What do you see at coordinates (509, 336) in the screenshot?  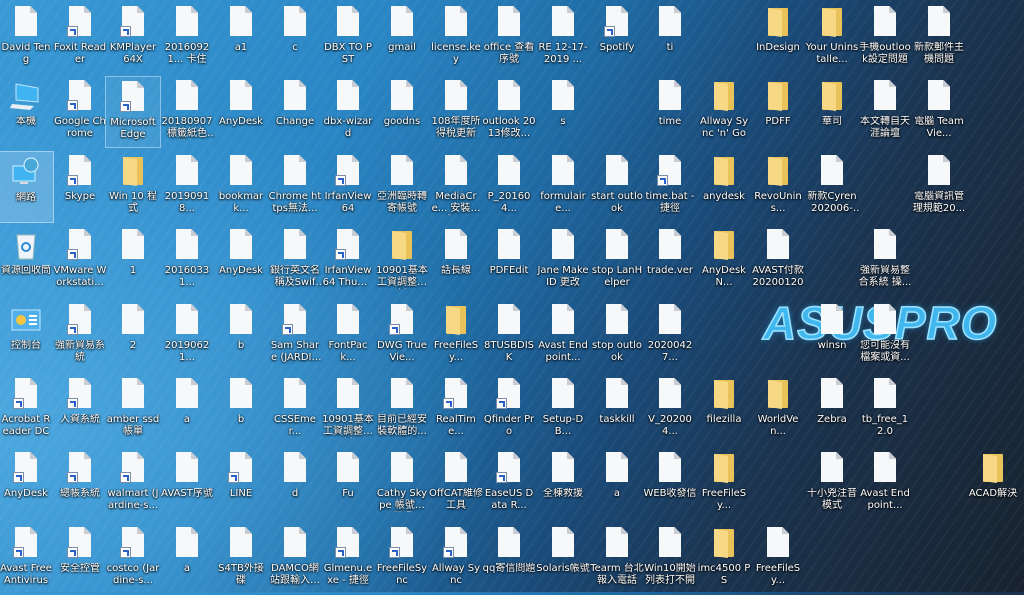 I see `desktop-icon-8tusbdisk: 8TUSBDISK` at bounding box center [509, 336].